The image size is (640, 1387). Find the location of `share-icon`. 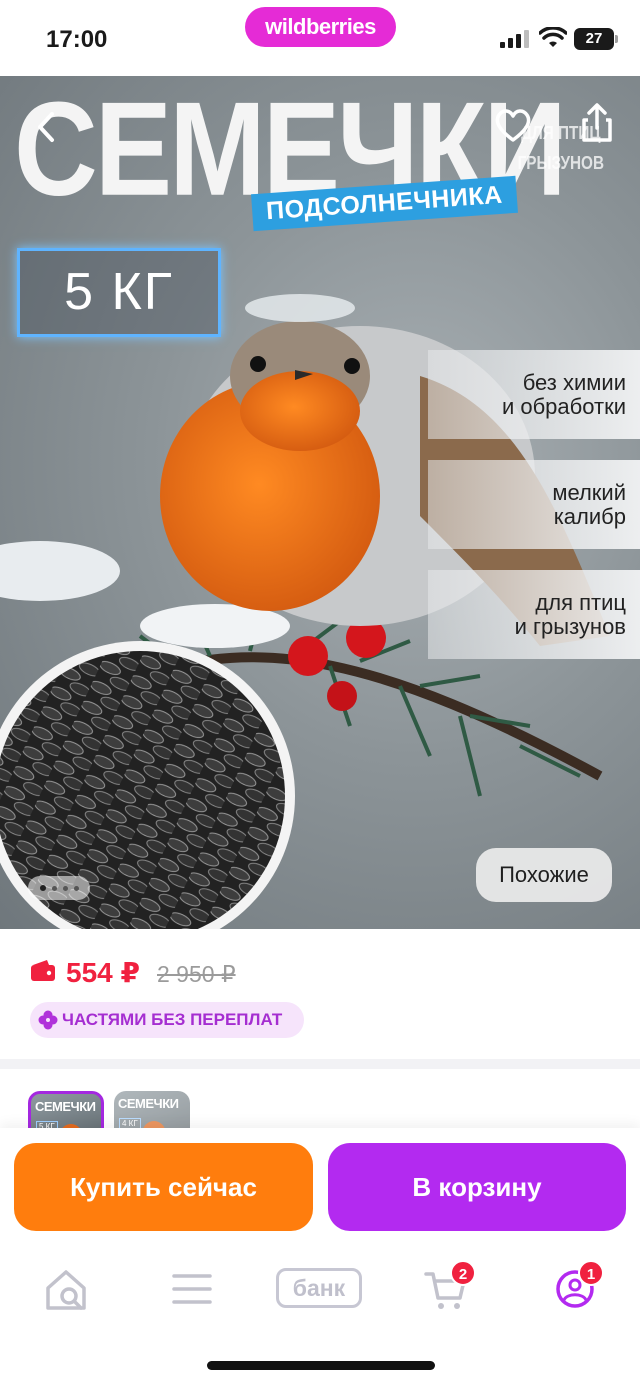

share-icon is located at coordinates (597, 123).